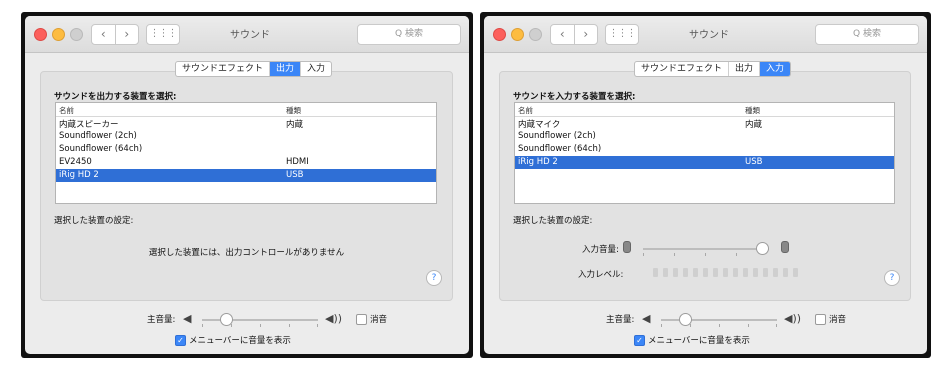  Describe the element at coordinates (785, 247) in the screenshot. I see `microphone-high-icon` at that location.